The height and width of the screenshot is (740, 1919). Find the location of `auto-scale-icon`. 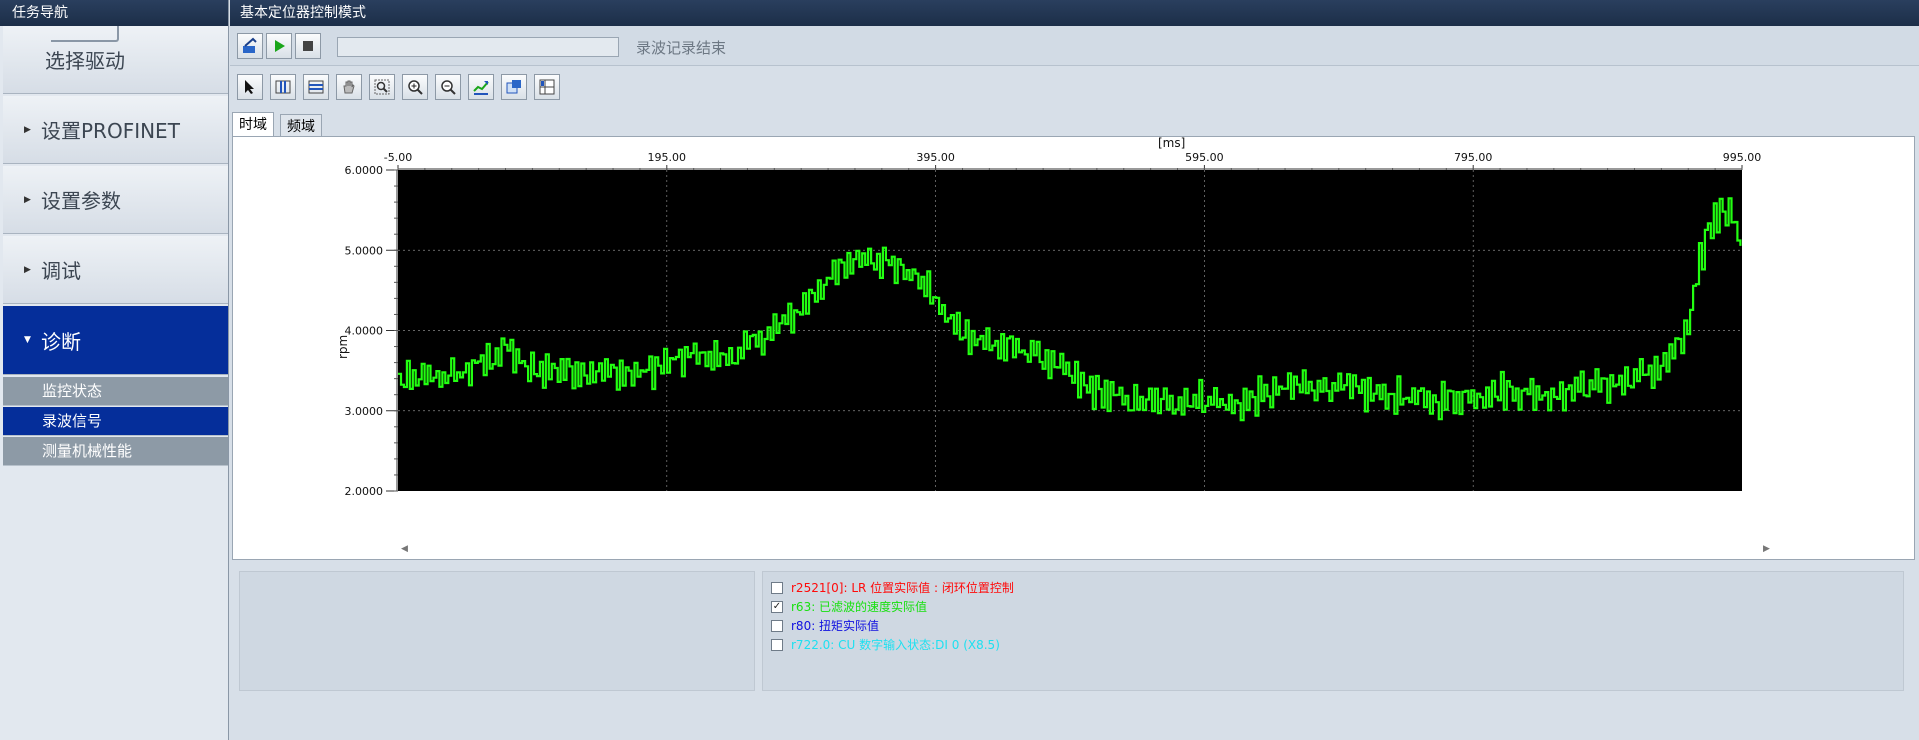

auto-scale-icon is located at coordinates (481, 88).